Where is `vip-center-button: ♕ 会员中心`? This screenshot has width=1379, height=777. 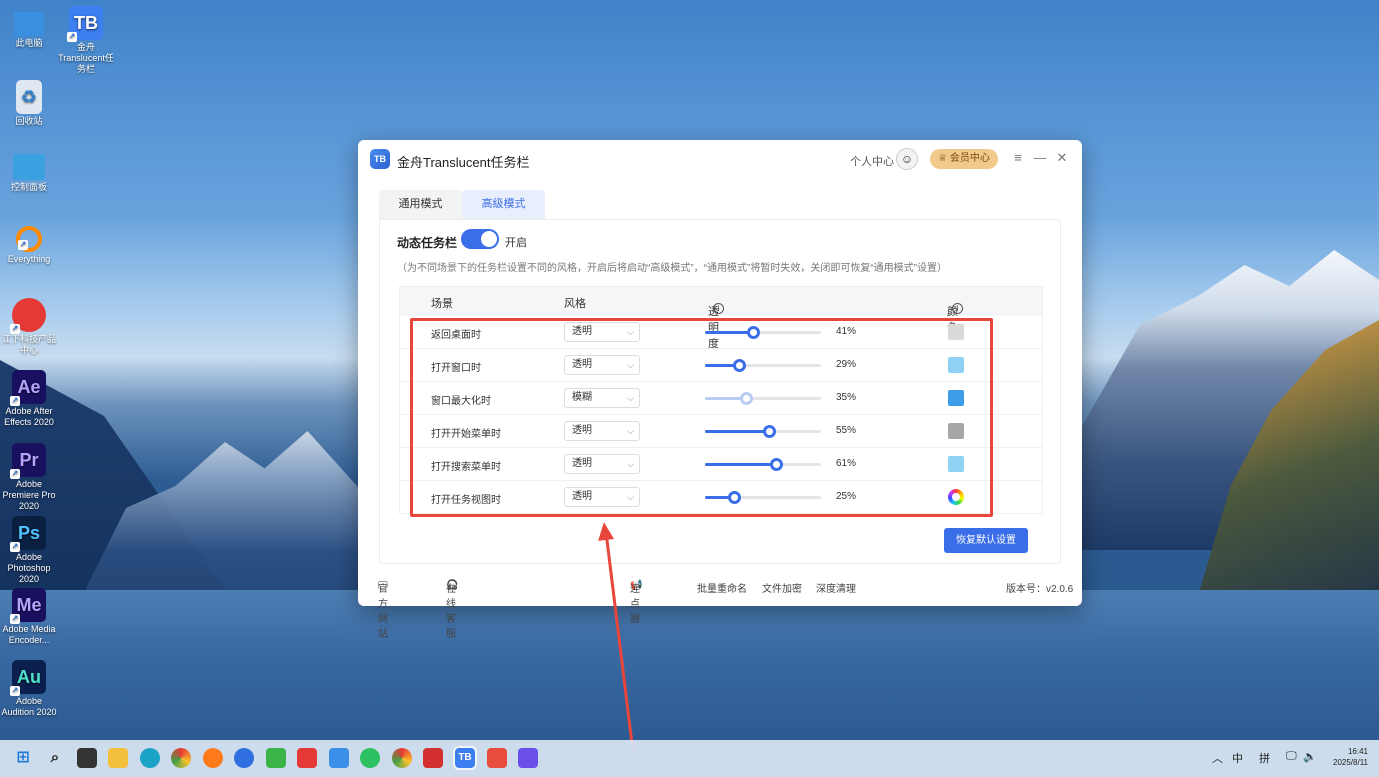
vip-center-button: ♕ 会员中心 is located at coordinates (964, 159).